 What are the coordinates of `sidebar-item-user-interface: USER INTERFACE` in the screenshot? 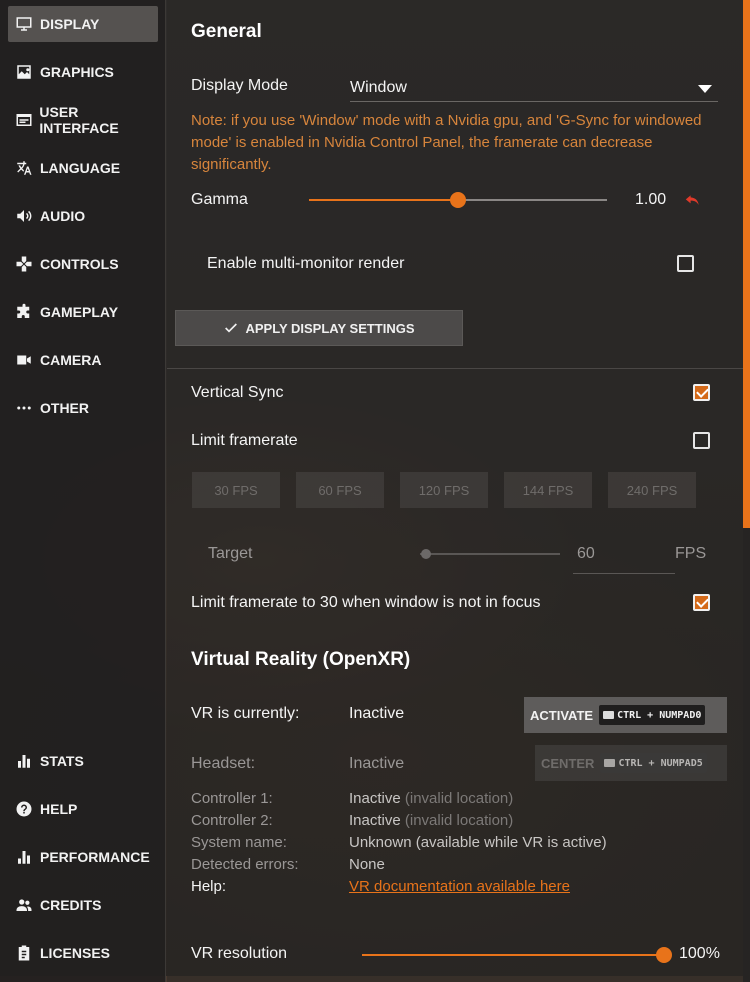 It's located at (83, 120).